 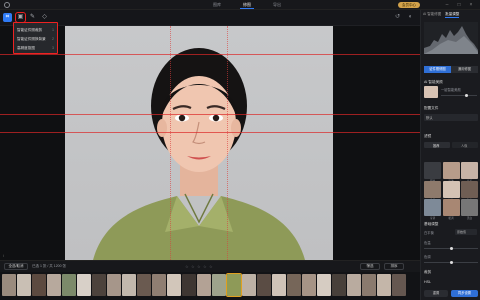 What do you see at coordinates (437, 145) in the screenshot?
I see `filter-tab-recommend: 推荐` at bounding box center [437, 145].